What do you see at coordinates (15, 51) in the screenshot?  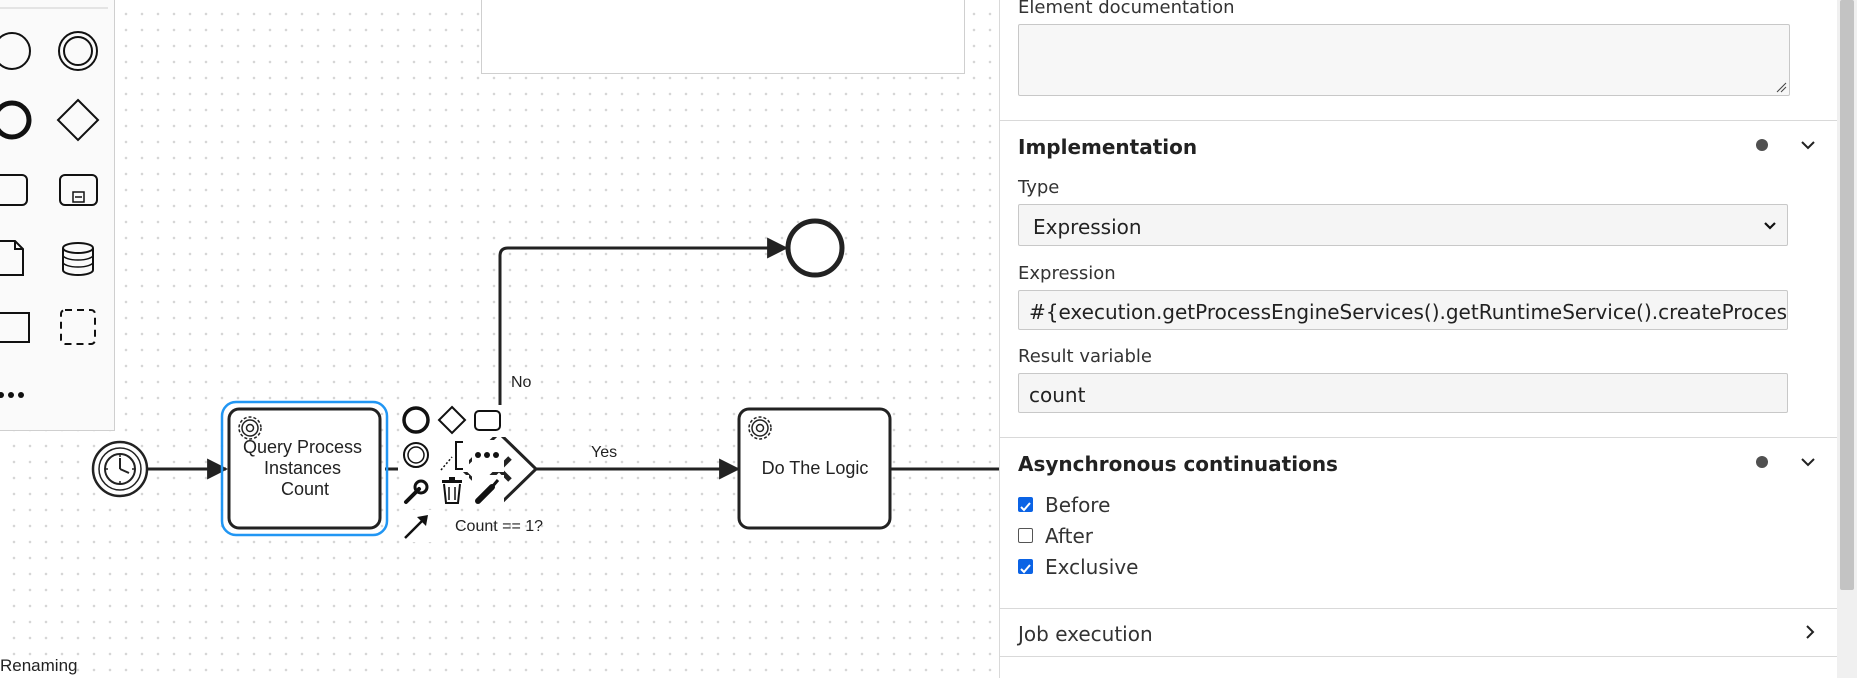 I see `palette-start-event-icon` at bounding box center [15, 51].